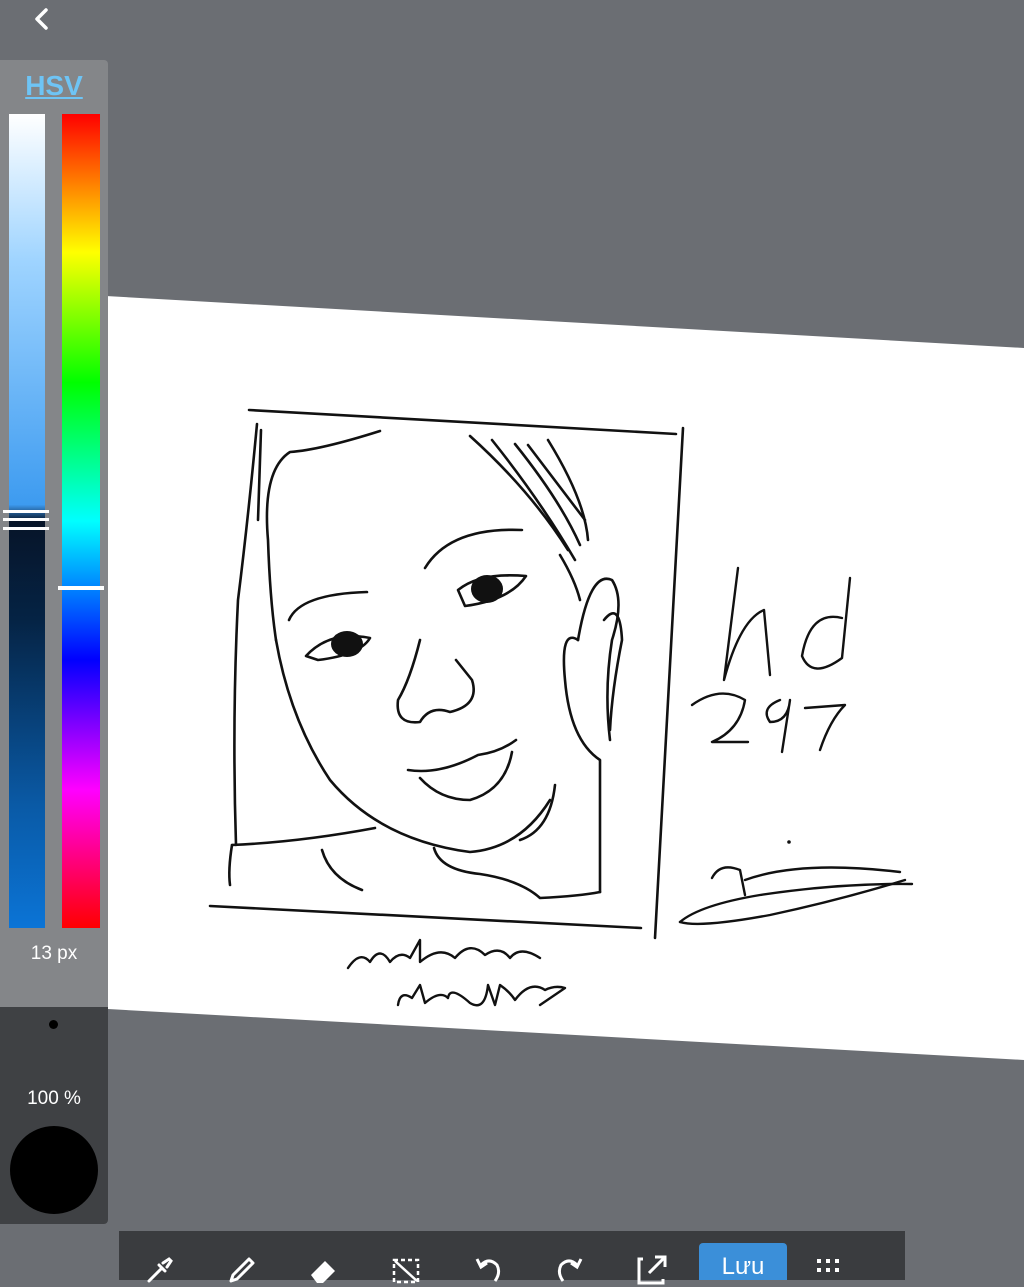  Describe the element at coordinates (324, 1257) in the screenshot. I see `eraser-tool` at that location.